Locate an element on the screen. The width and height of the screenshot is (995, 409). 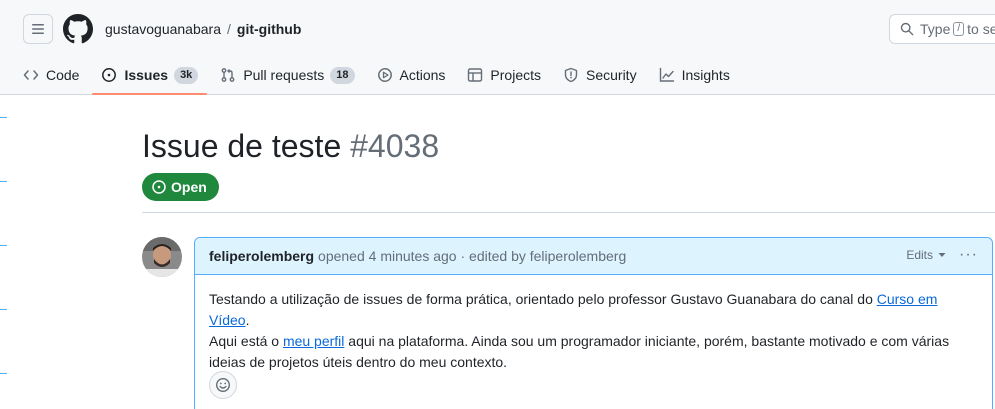
edits-dropdown: Edits is located at coordinates (926, 255).